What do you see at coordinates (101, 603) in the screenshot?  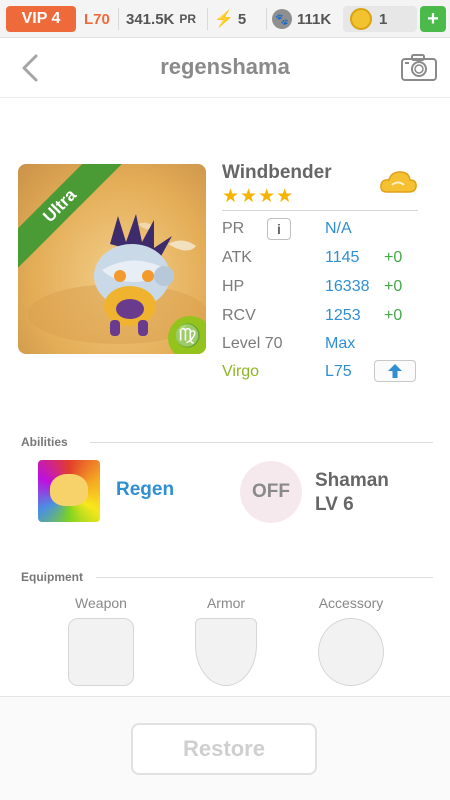 I see `weapon-label: Weapon` at bounding box center [101, 603].